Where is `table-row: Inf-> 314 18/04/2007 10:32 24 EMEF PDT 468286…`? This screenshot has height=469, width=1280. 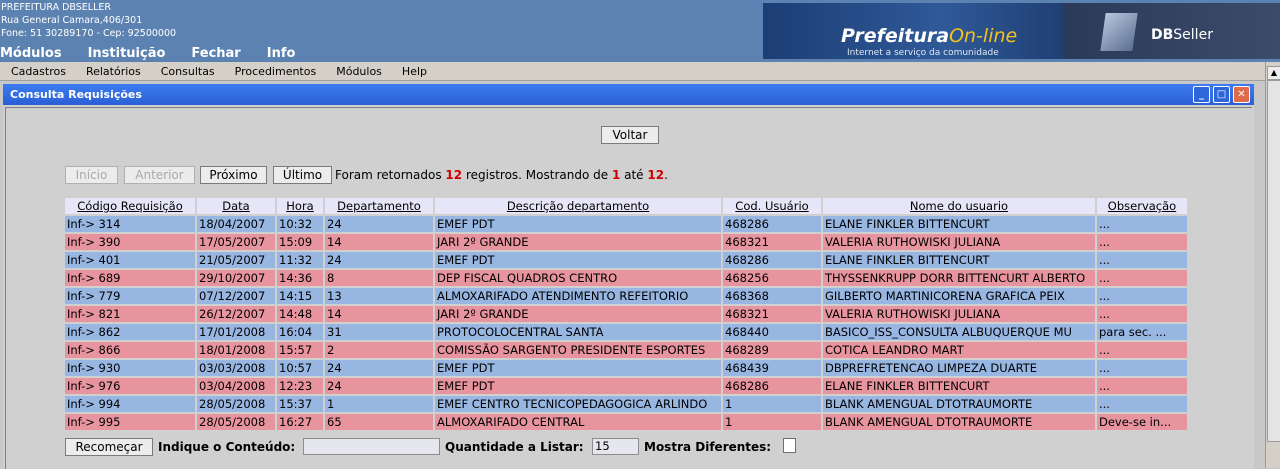 table-row: Inf-> 314 18/04/2007 10:32 24 EMEF PDT 468286… is located at coordinates (626, 224).